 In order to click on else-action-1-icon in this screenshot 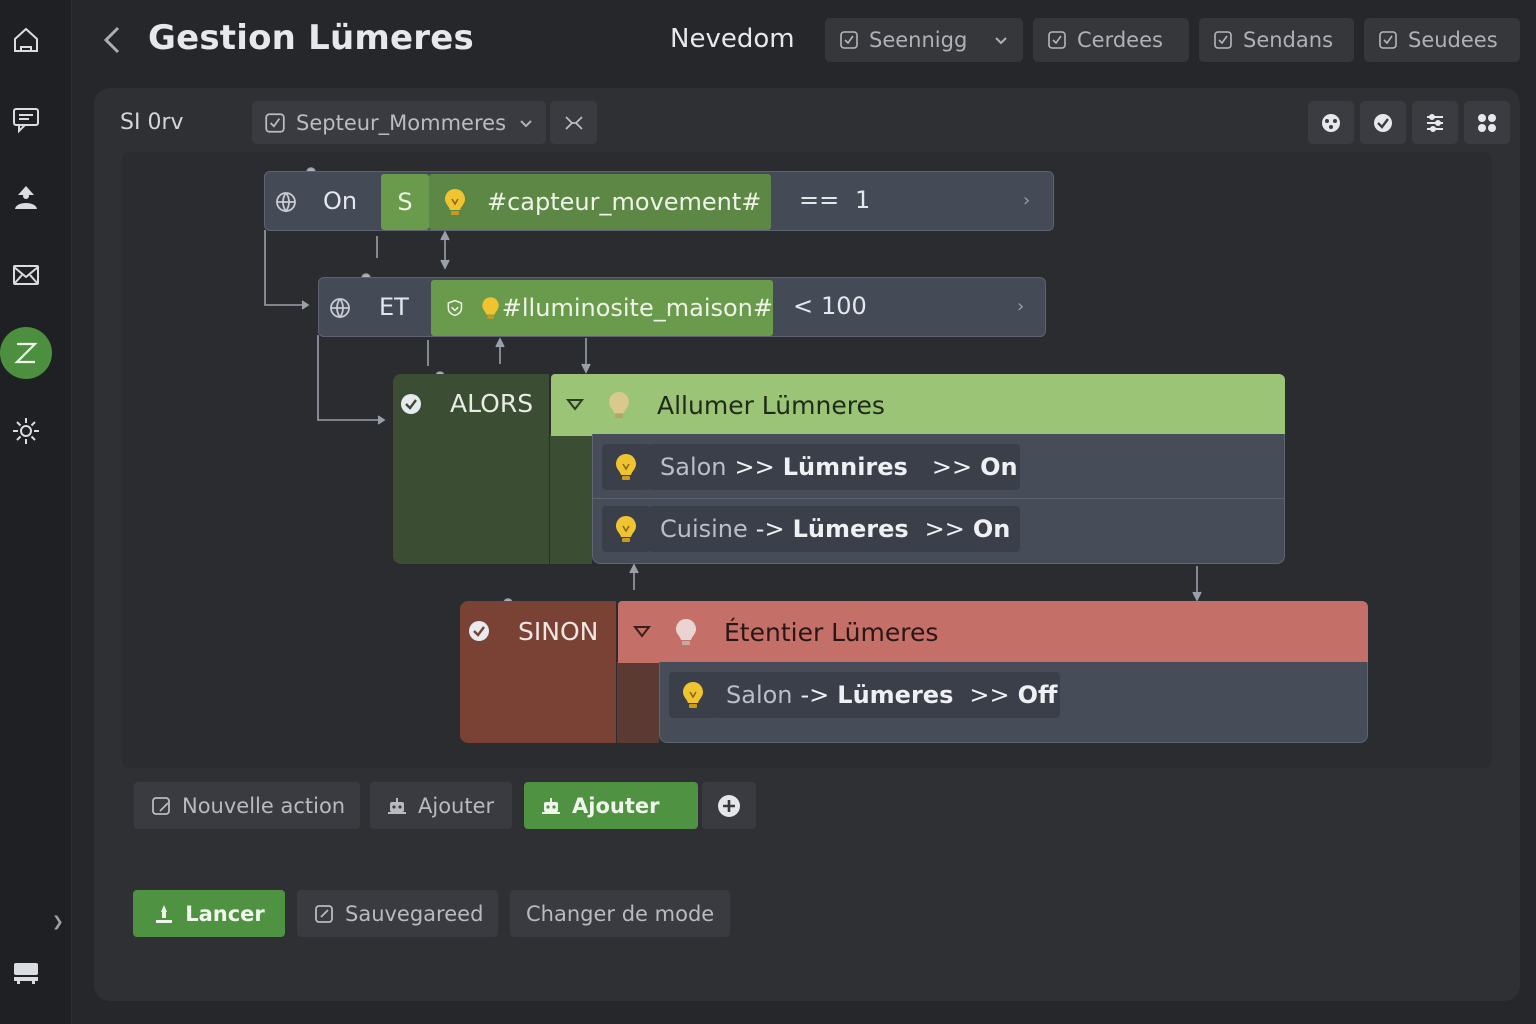, I will do `click(693, 695)`.